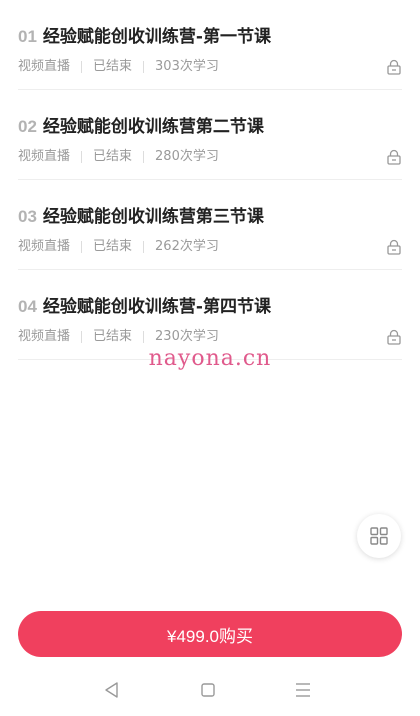 The width and height of the screenshot is (420, 716). What do you see at coordinates (112, 690) in the screenshot?
I see `back-triangle-icon` at bounding box center [112, 690].